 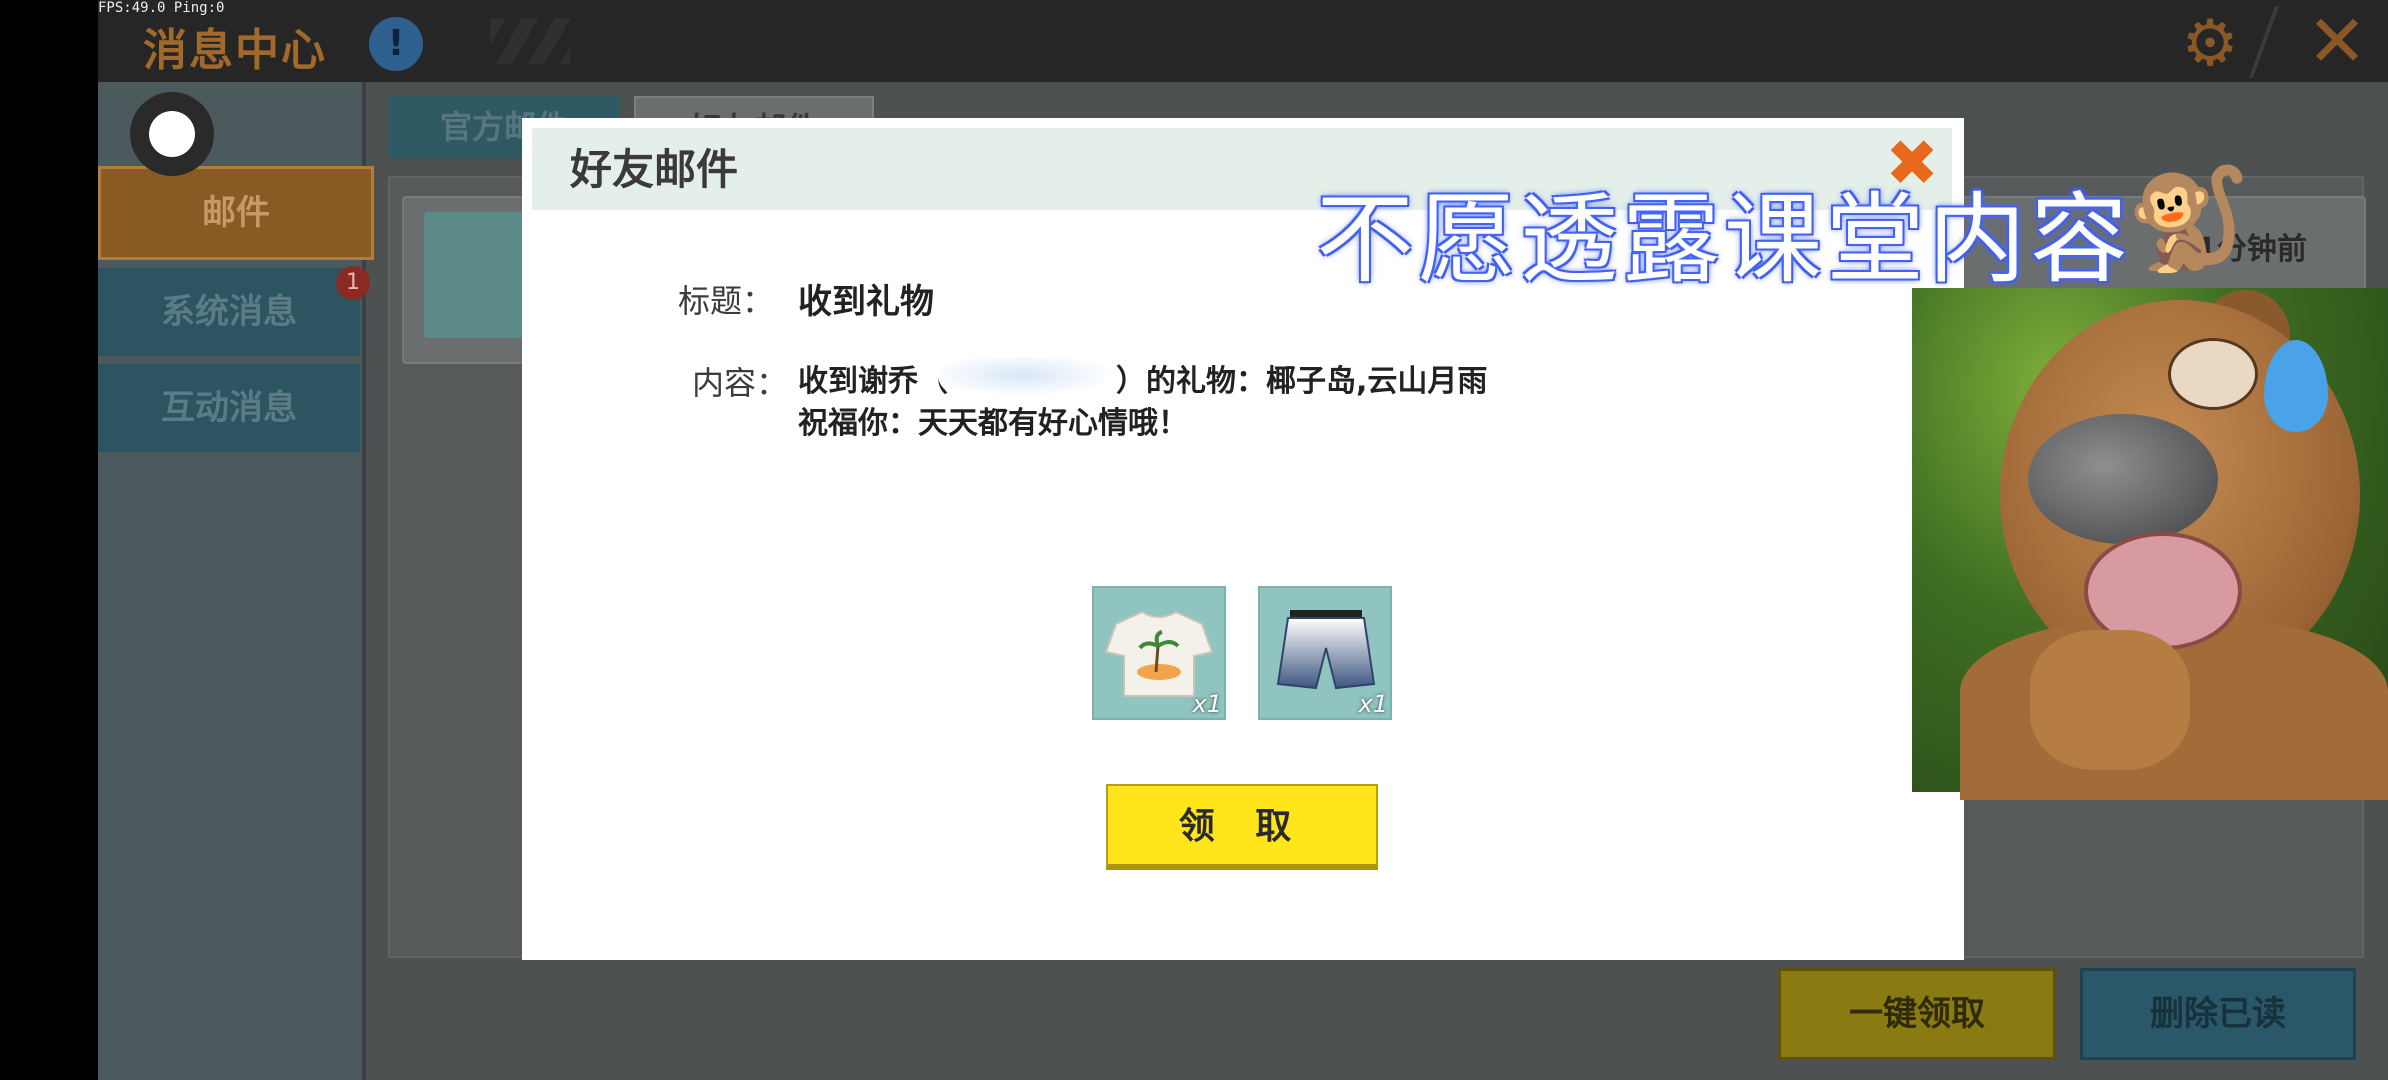 What do you see at coordinates (1022, 375) in the screenshot?
I see `redaction-blur` at bounding box center [1022, 375].